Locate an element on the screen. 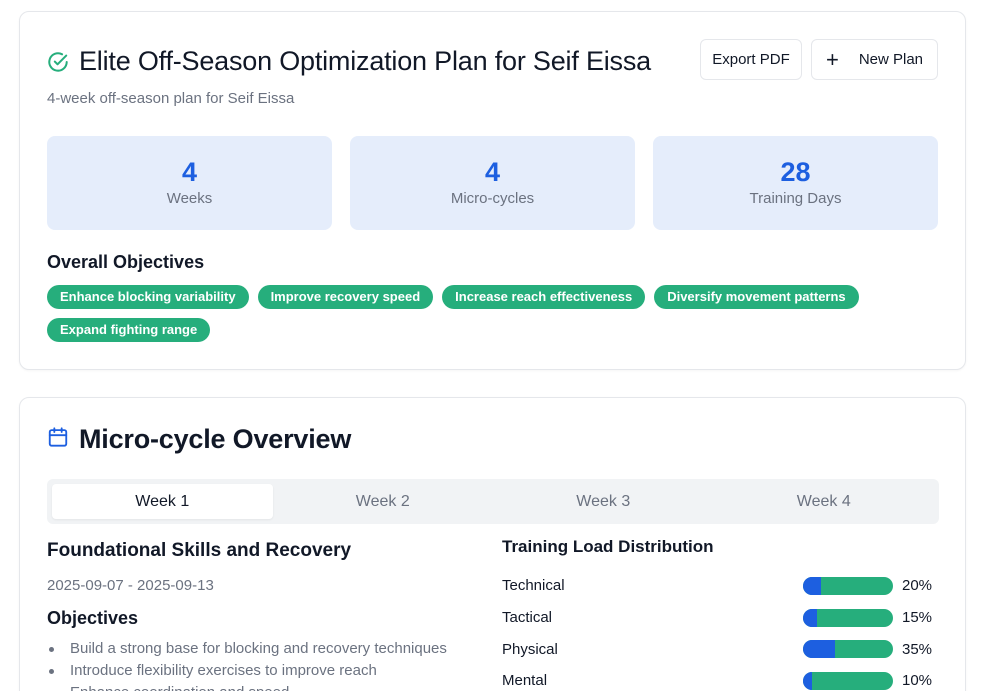  micro-title-row: Micro-cycle Overview is located at coordinates (199, 439).